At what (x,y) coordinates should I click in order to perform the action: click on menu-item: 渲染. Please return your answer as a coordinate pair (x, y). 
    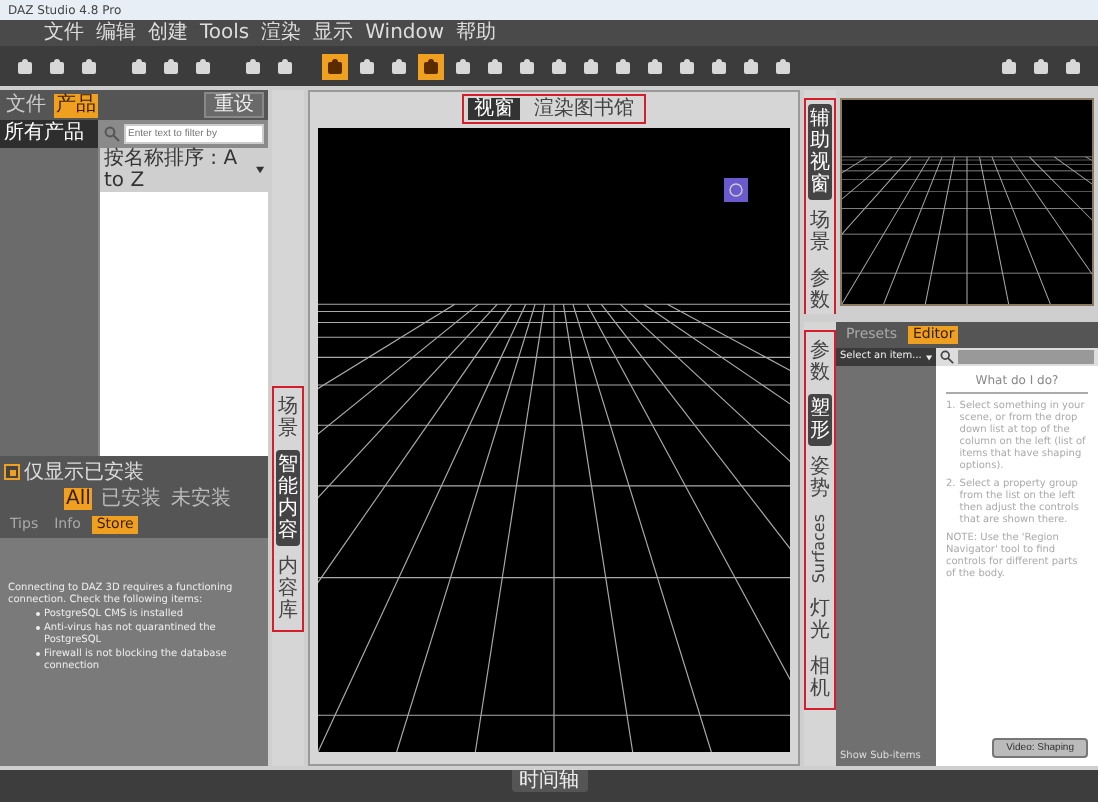
    Looking at the image, I should click on (281, 33).